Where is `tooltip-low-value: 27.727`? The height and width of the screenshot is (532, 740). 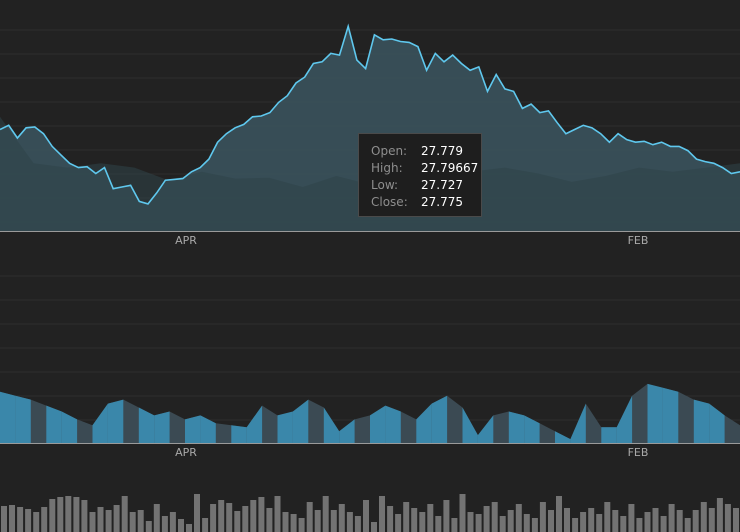
tooltip-low-value: 27.727 is located at coordinates (442, 185).